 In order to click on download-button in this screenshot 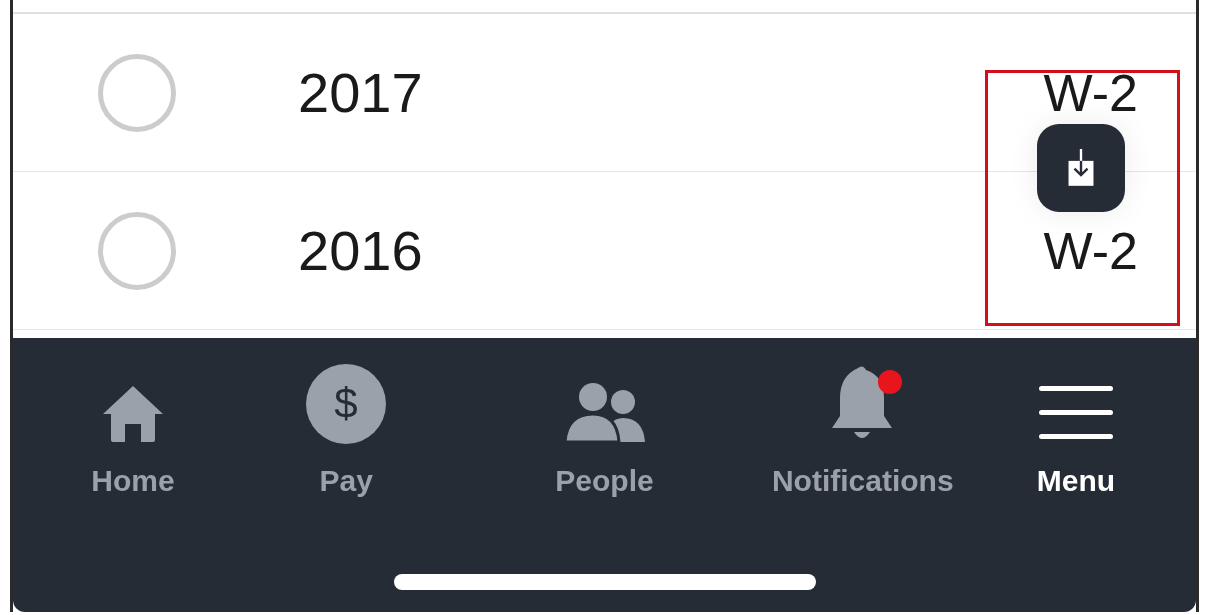, I will do `click(1081, 168)`.